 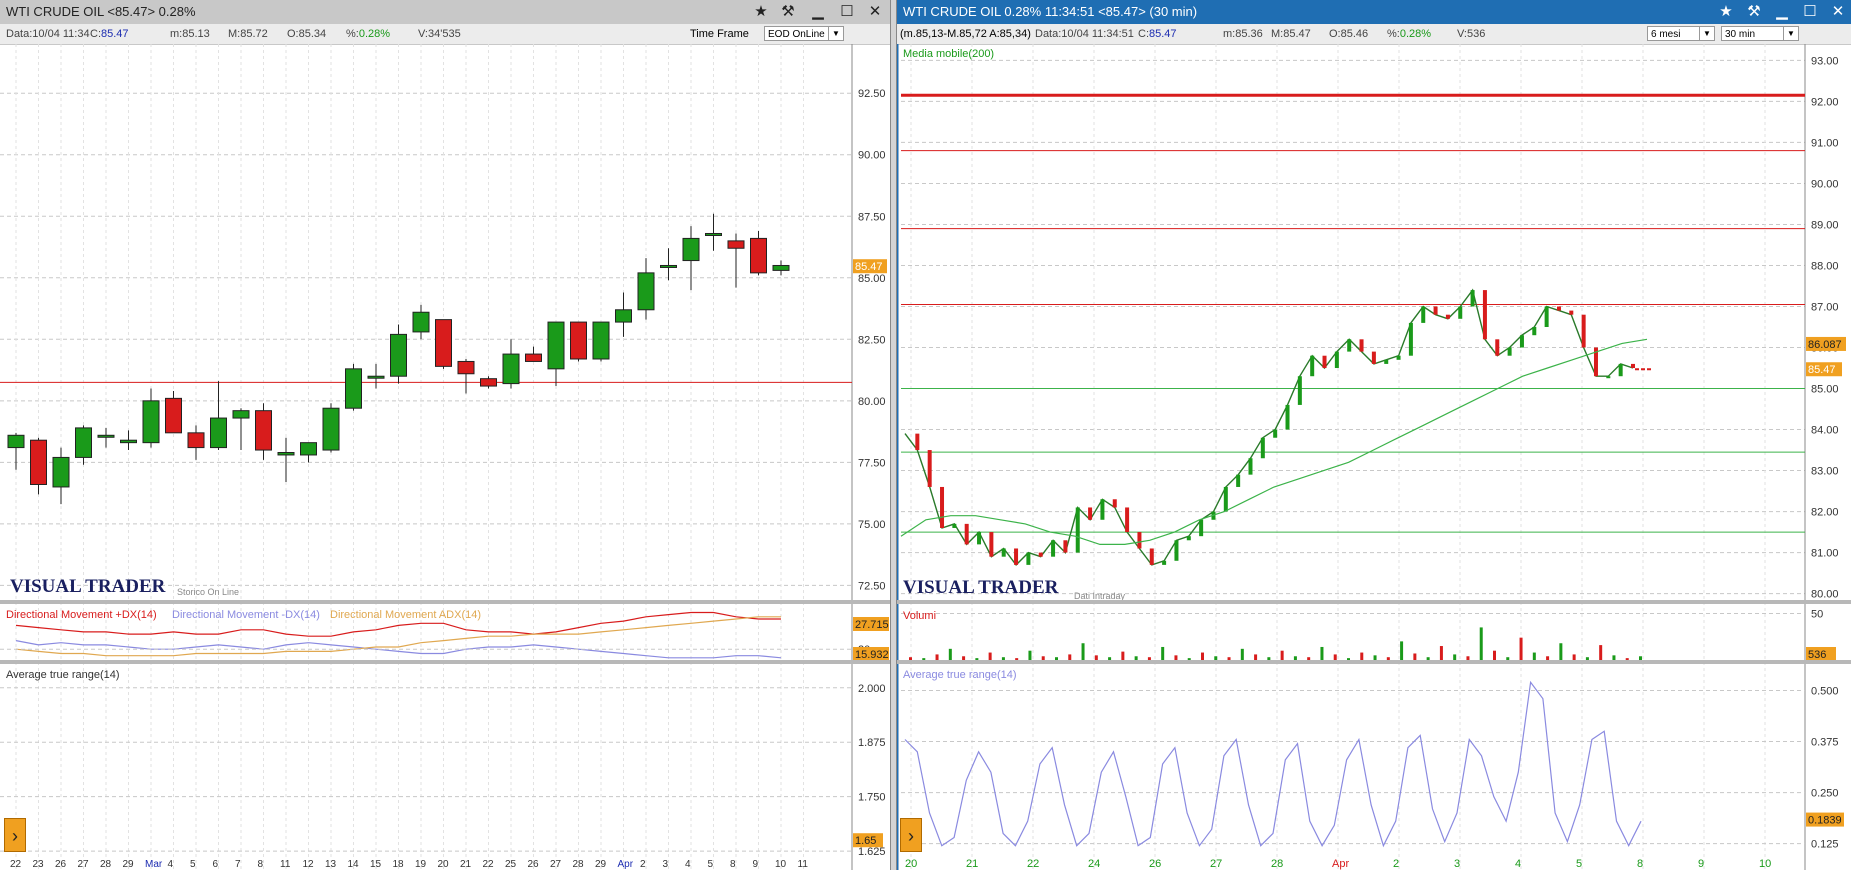 What do you see at coordinates (1579, 864) in the screenshot?
I see `x-tick-label: 5` at bounding box center [1579, 864].